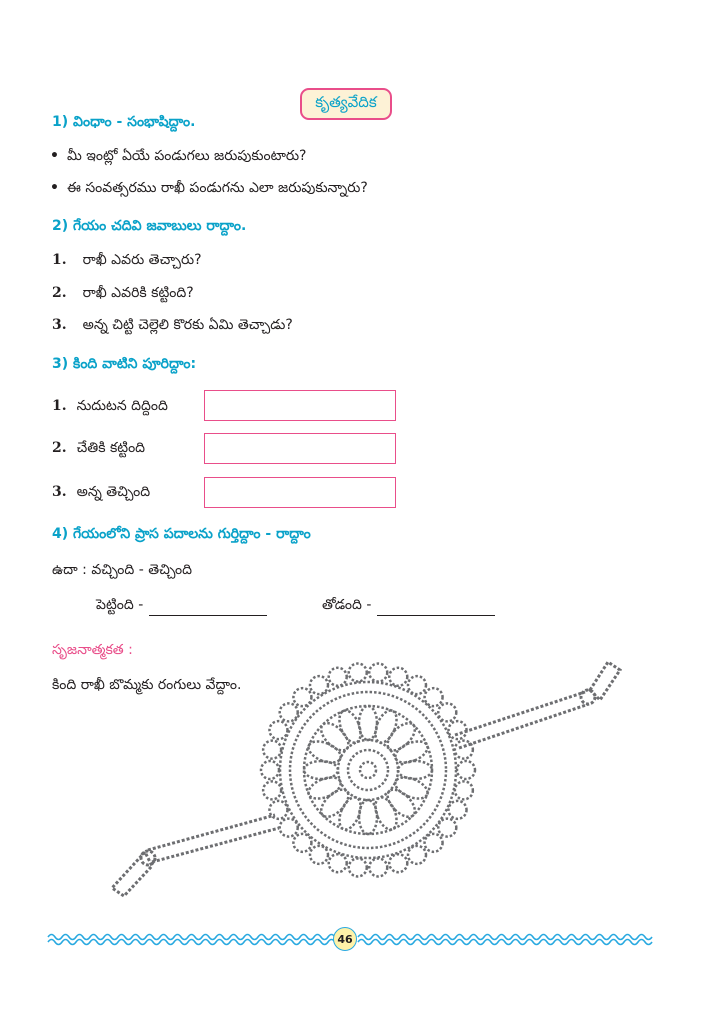 This screenshot has width=724, height=1024. I want to click on rakhi-outer-ring, so click(368, 770).